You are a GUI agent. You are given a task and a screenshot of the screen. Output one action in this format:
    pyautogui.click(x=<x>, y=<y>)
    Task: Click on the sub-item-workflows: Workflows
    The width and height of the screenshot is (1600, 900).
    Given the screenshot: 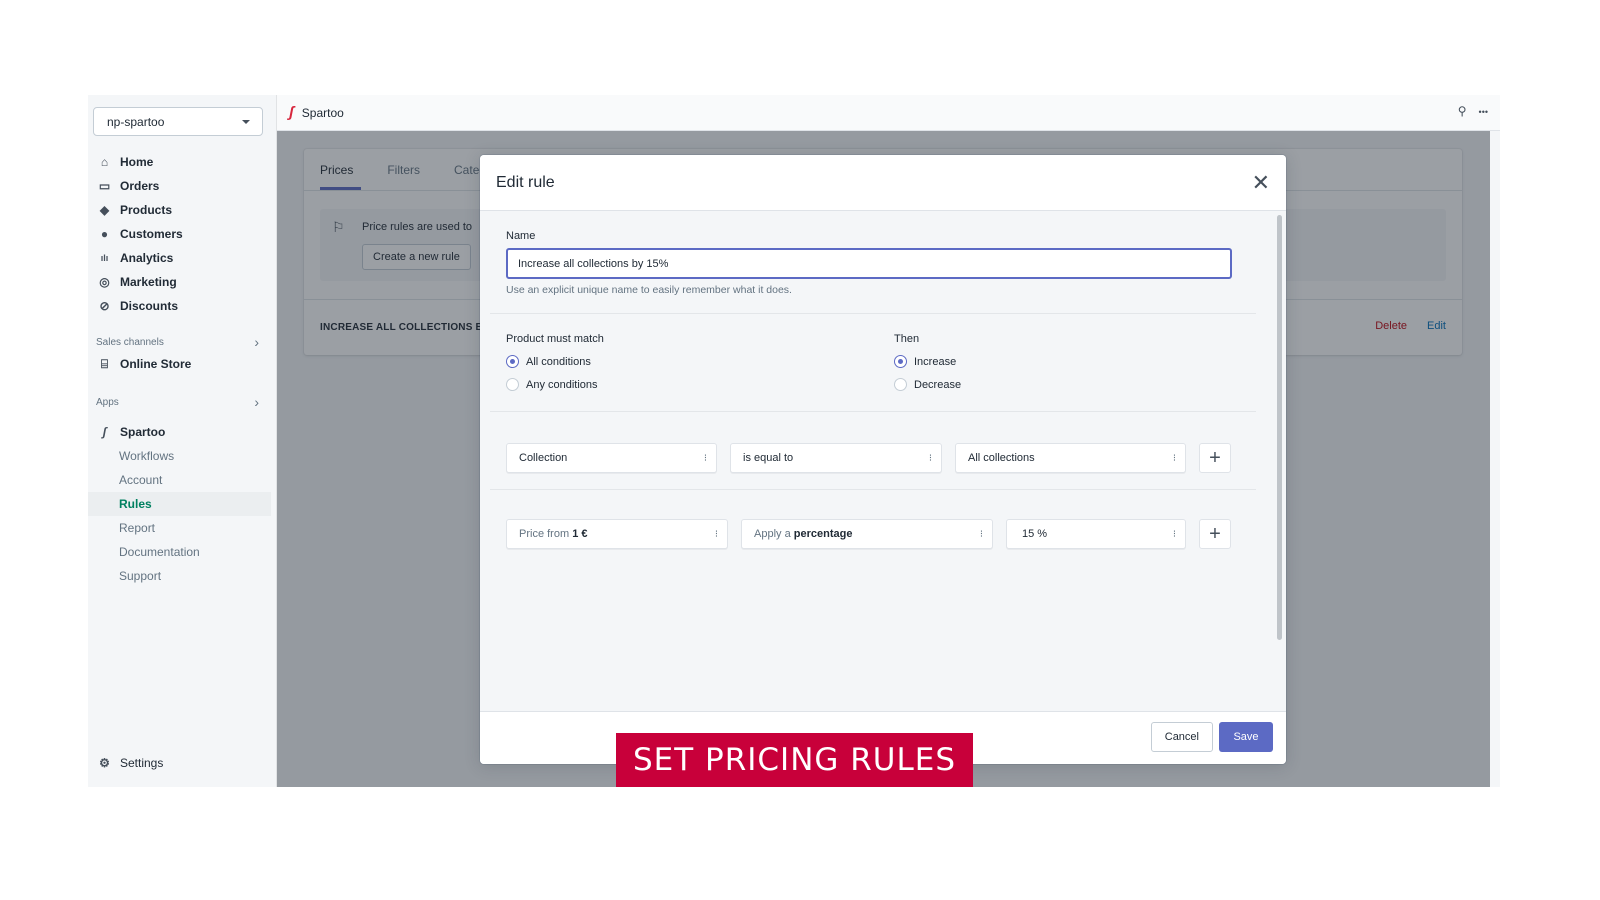 What is the action you would take?
    pyautogui.click(x=182, y=456)
    